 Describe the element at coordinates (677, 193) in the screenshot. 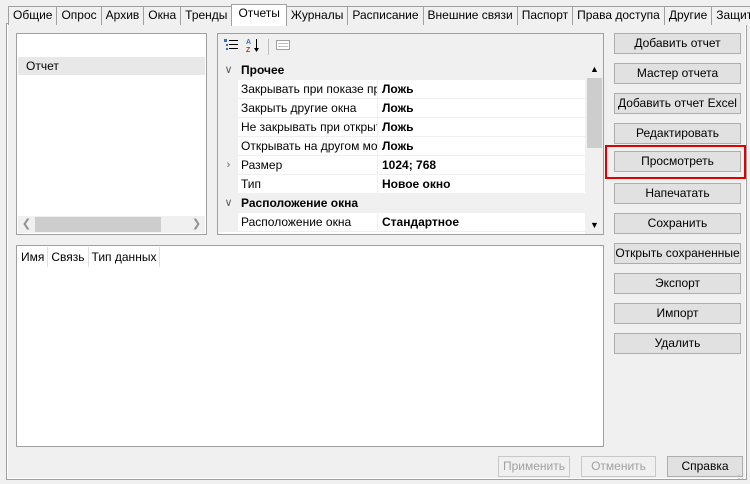

I see `print-button: Напечатать` at that location.